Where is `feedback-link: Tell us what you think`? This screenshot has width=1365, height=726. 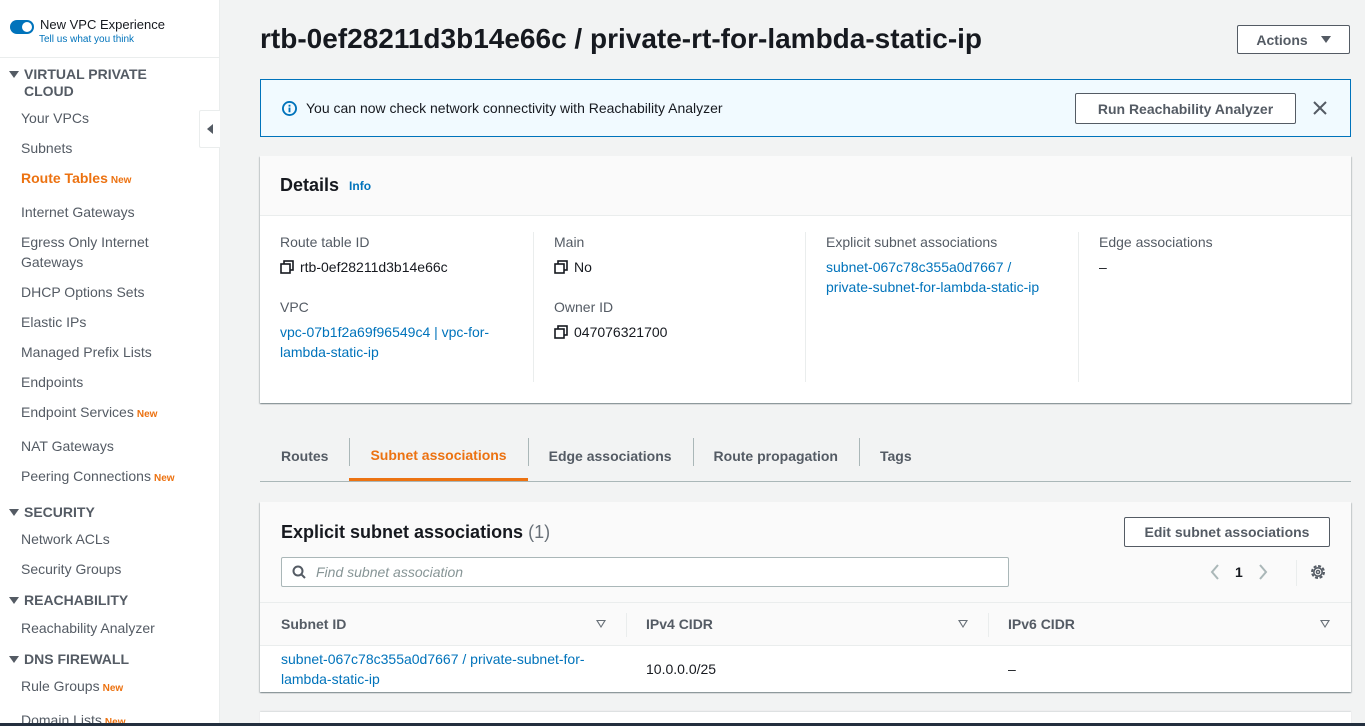 feedback-link: Tell us what you think is located at coordinates (102, 40).